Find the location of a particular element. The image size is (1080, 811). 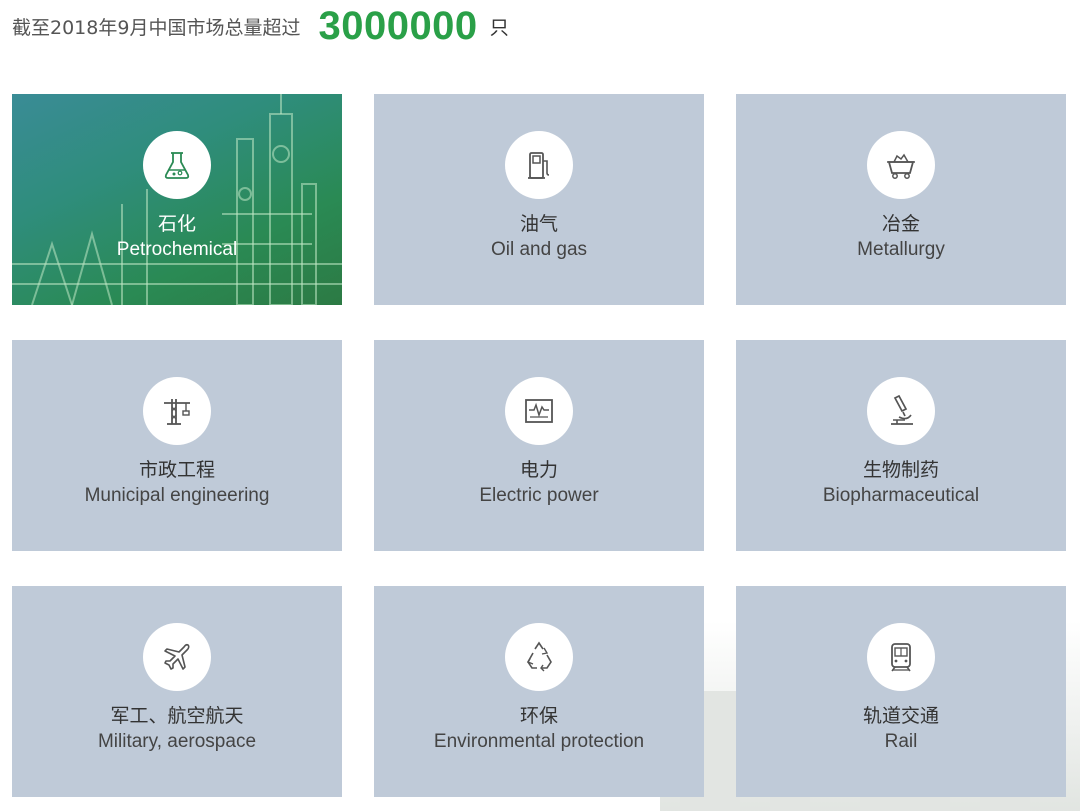

refinery-background-art is located at coordinates (177, 199).